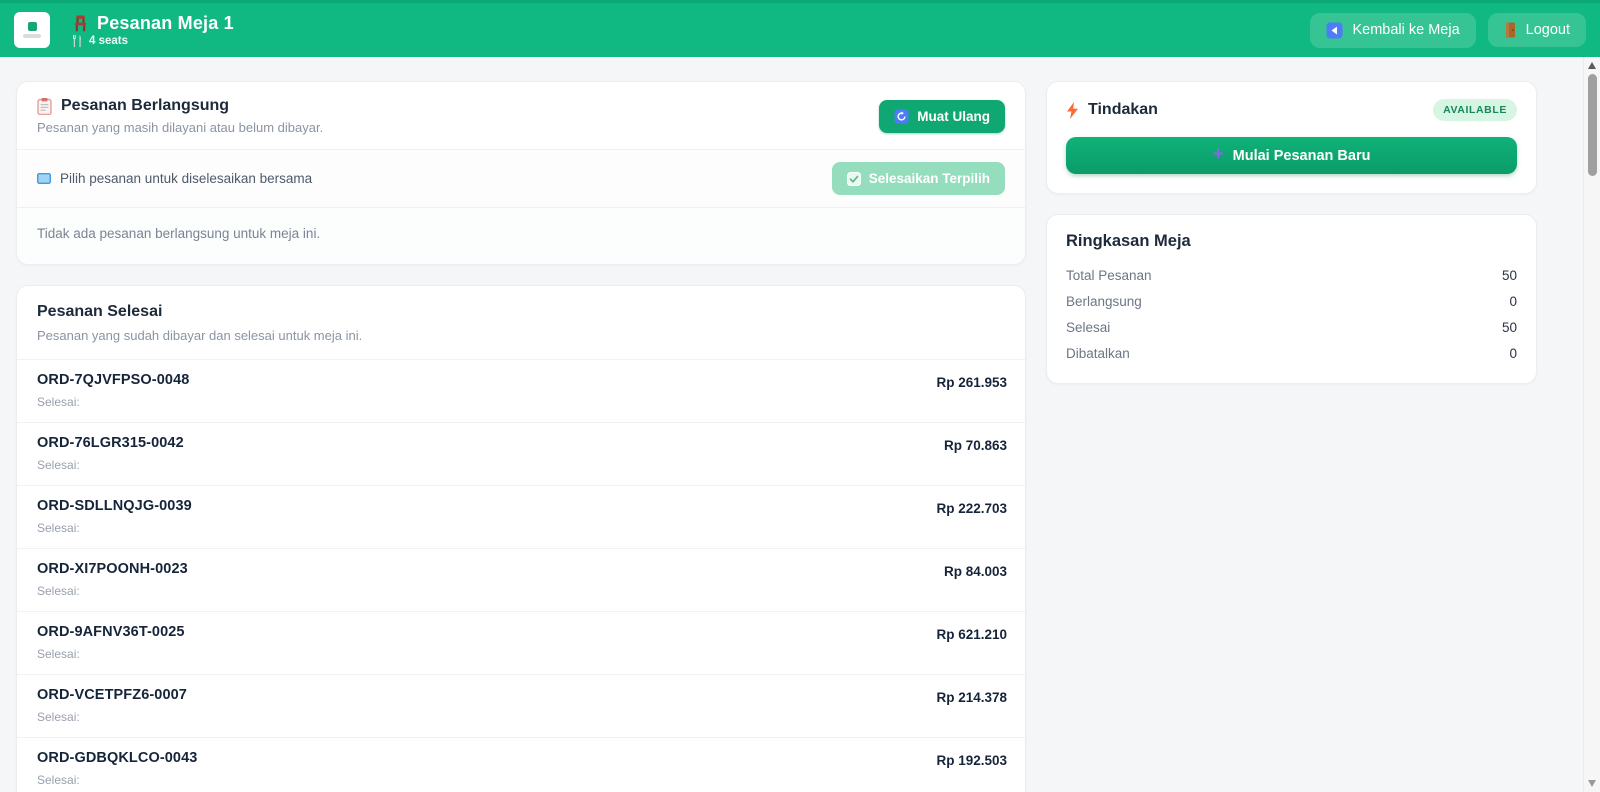 Image resolution: width=1600 pixels, height=792 pixels. What do you see at coordinates (1088, 327) in the screenshot?
I see `summary-label: Selesai` at bounding box center [1088, 327].